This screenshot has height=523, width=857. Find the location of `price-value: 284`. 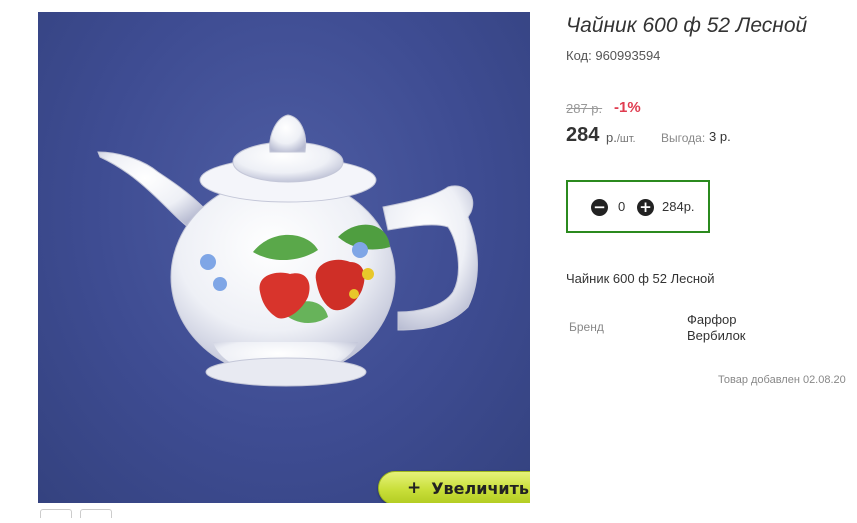

price-value: 284 is located at coordinates (583, 135).